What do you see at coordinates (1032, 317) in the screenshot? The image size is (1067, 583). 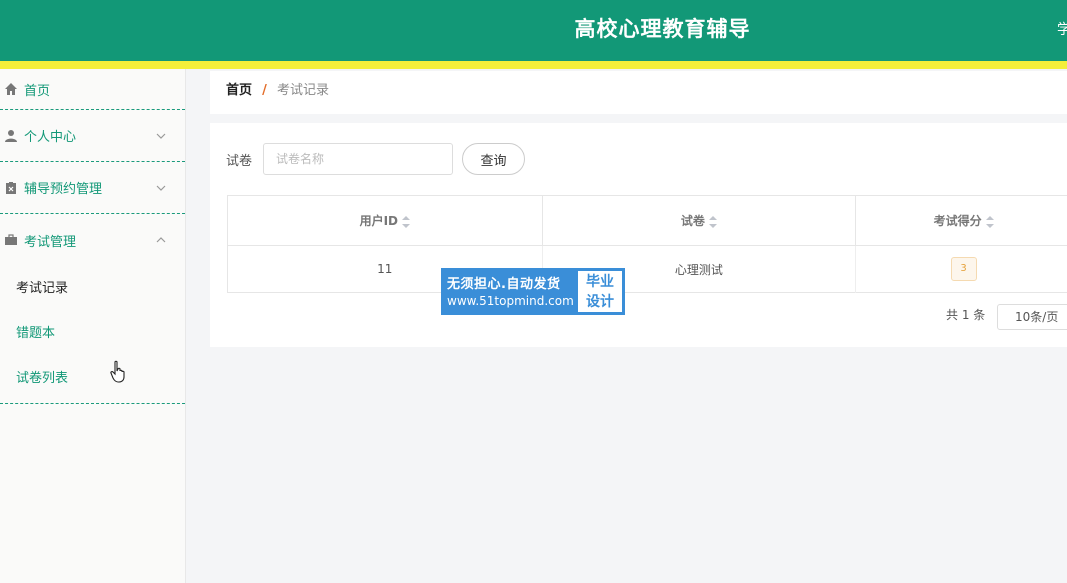 I see `page-size-select: 10条/页` at bounding box center [1032, 317].